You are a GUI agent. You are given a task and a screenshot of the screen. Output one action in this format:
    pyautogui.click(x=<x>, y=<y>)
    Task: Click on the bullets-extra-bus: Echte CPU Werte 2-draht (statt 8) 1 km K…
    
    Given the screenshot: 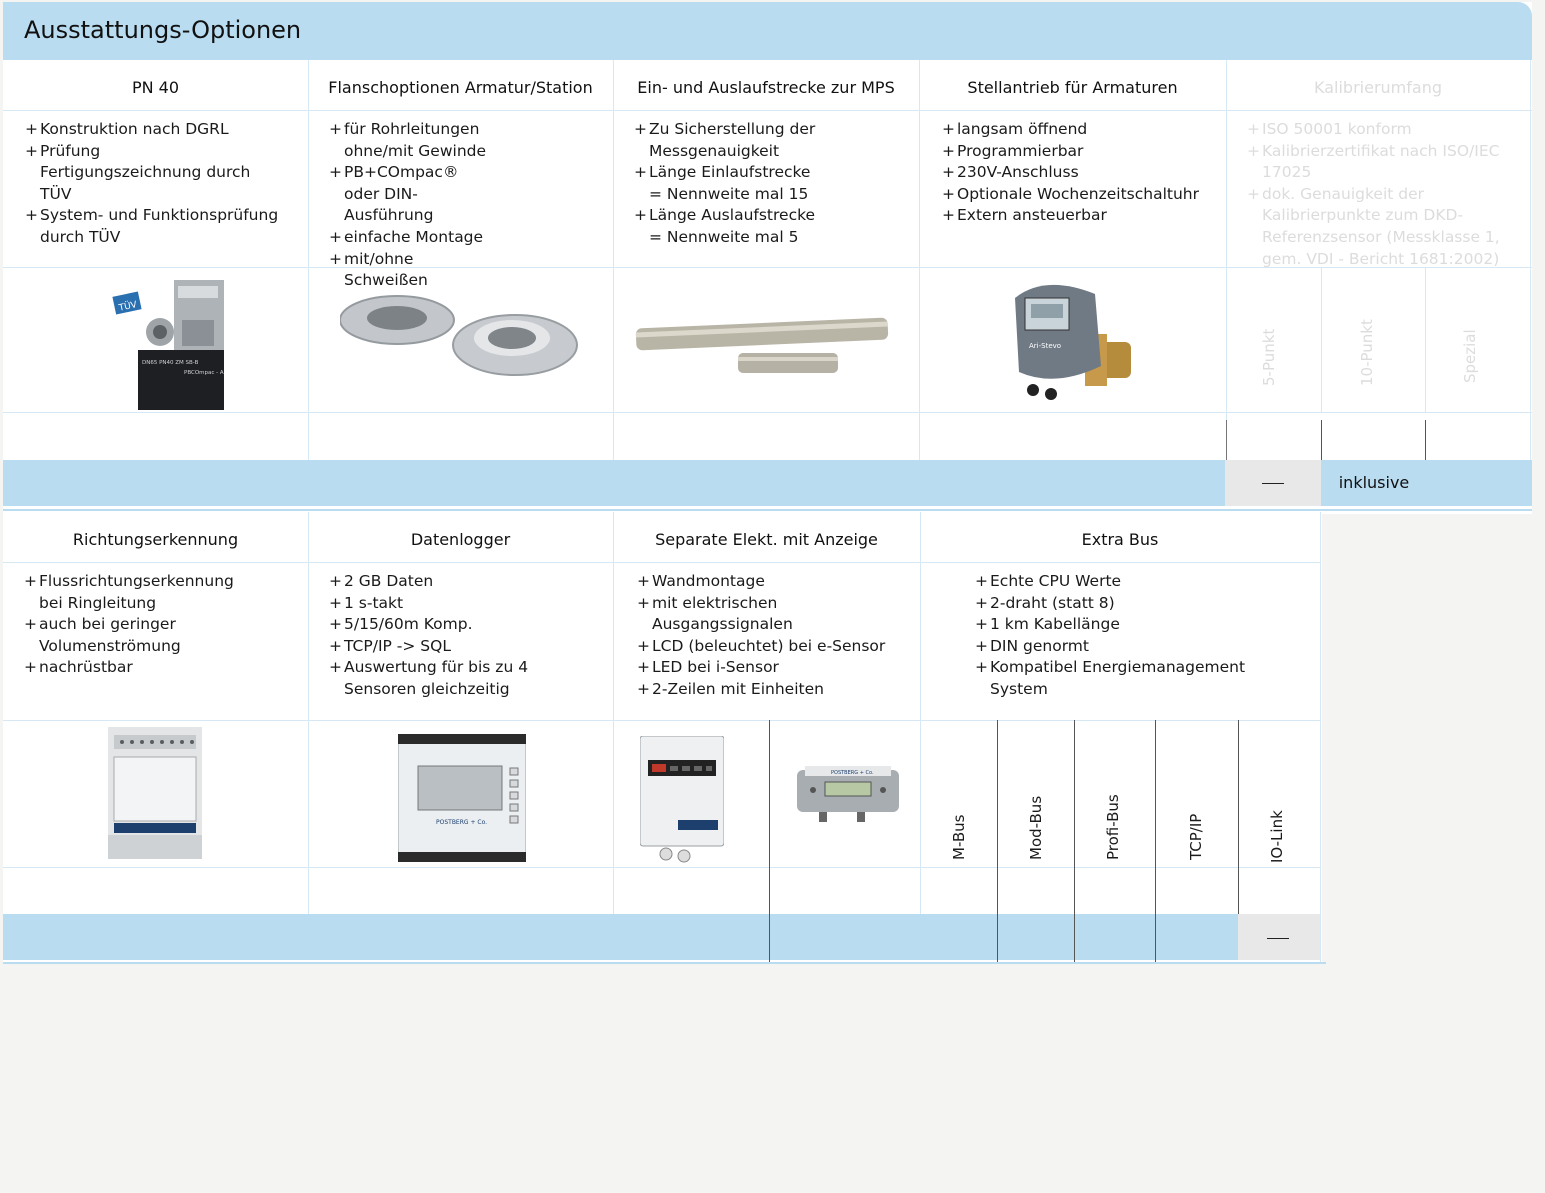 What is the action you would take?
    pyautogui.click(x=1140, y=636)
    